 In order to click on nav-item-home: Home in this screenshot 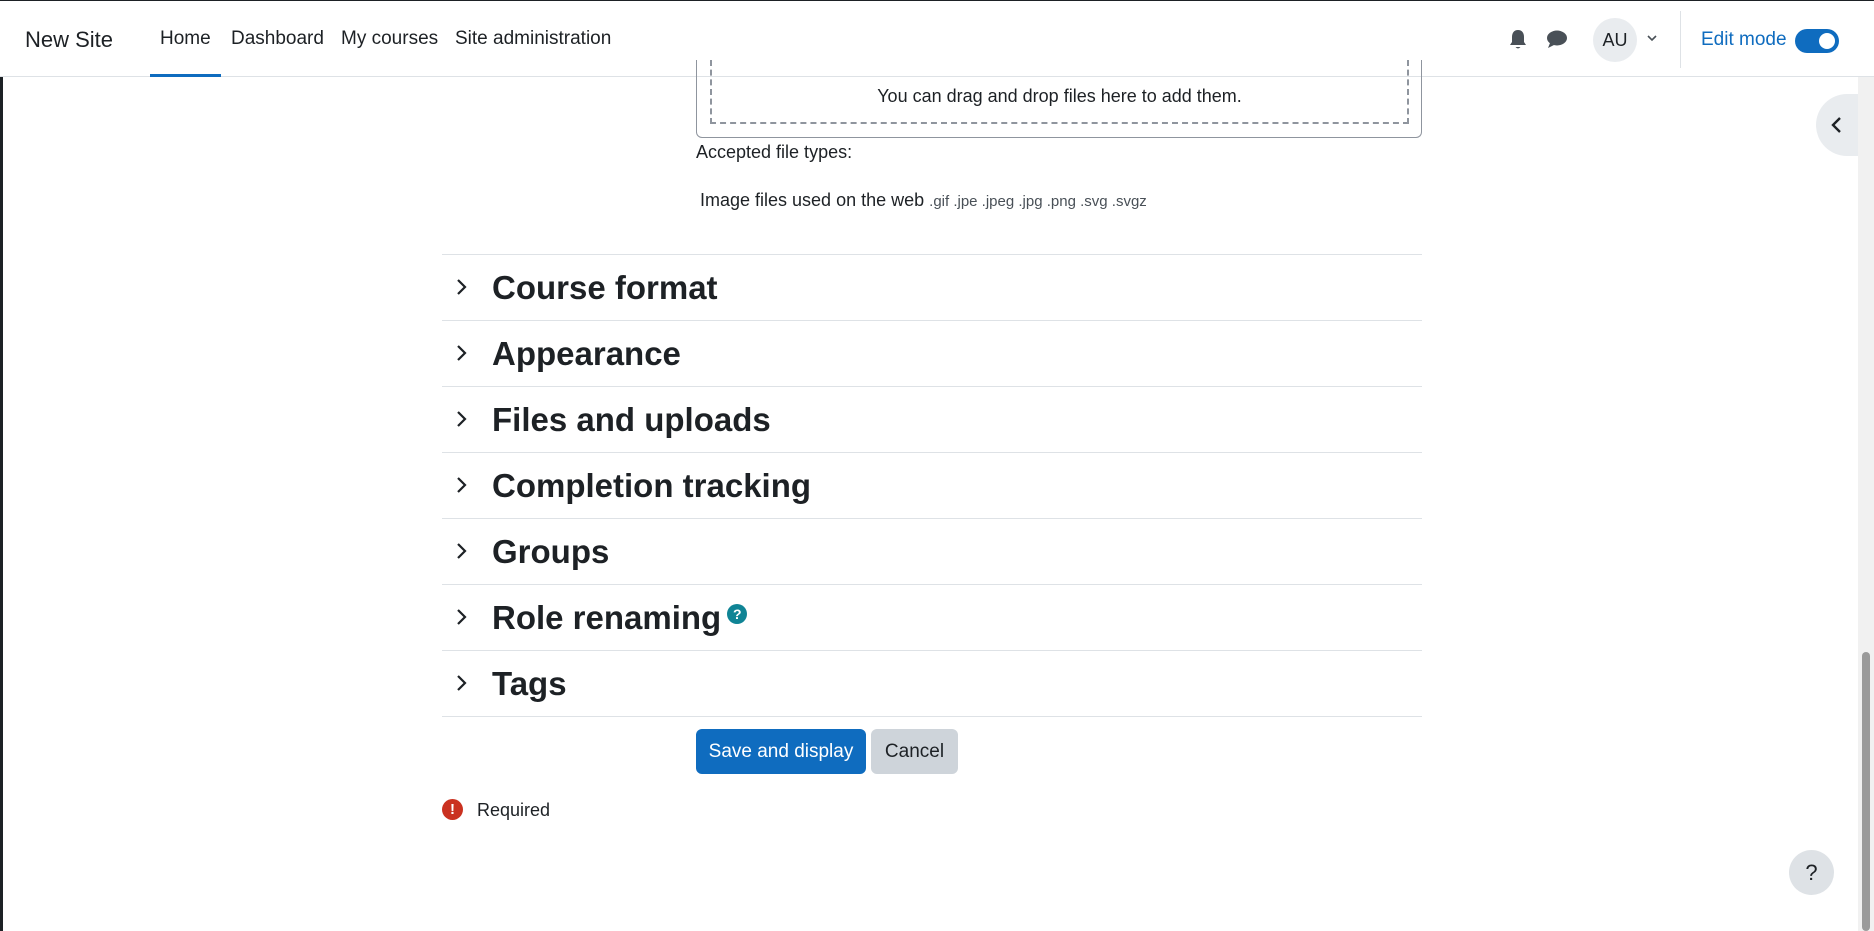, I will do `click(185, 39)`.